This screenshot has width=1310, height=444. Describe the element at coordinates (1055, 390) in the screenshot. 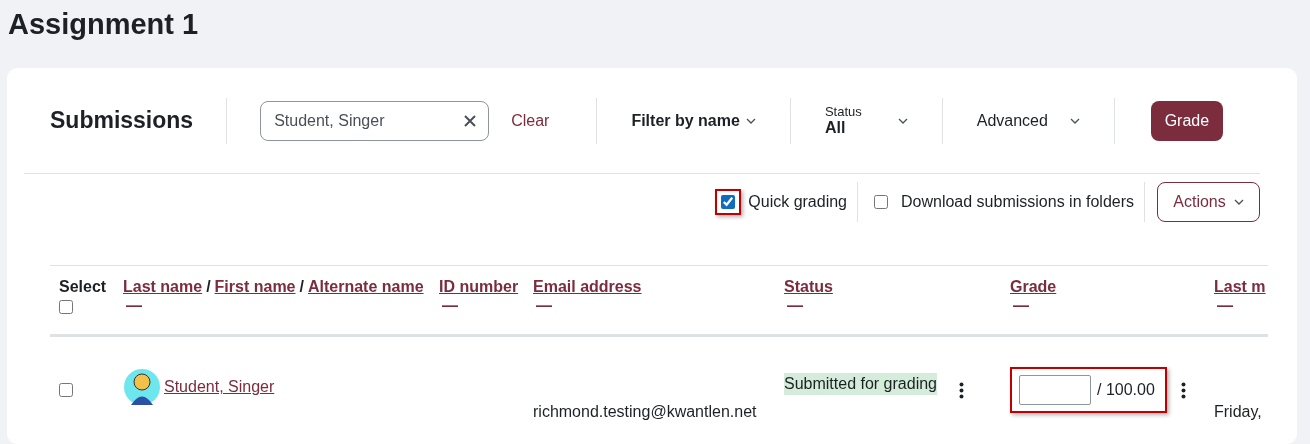

I see `grade-input` at that location.